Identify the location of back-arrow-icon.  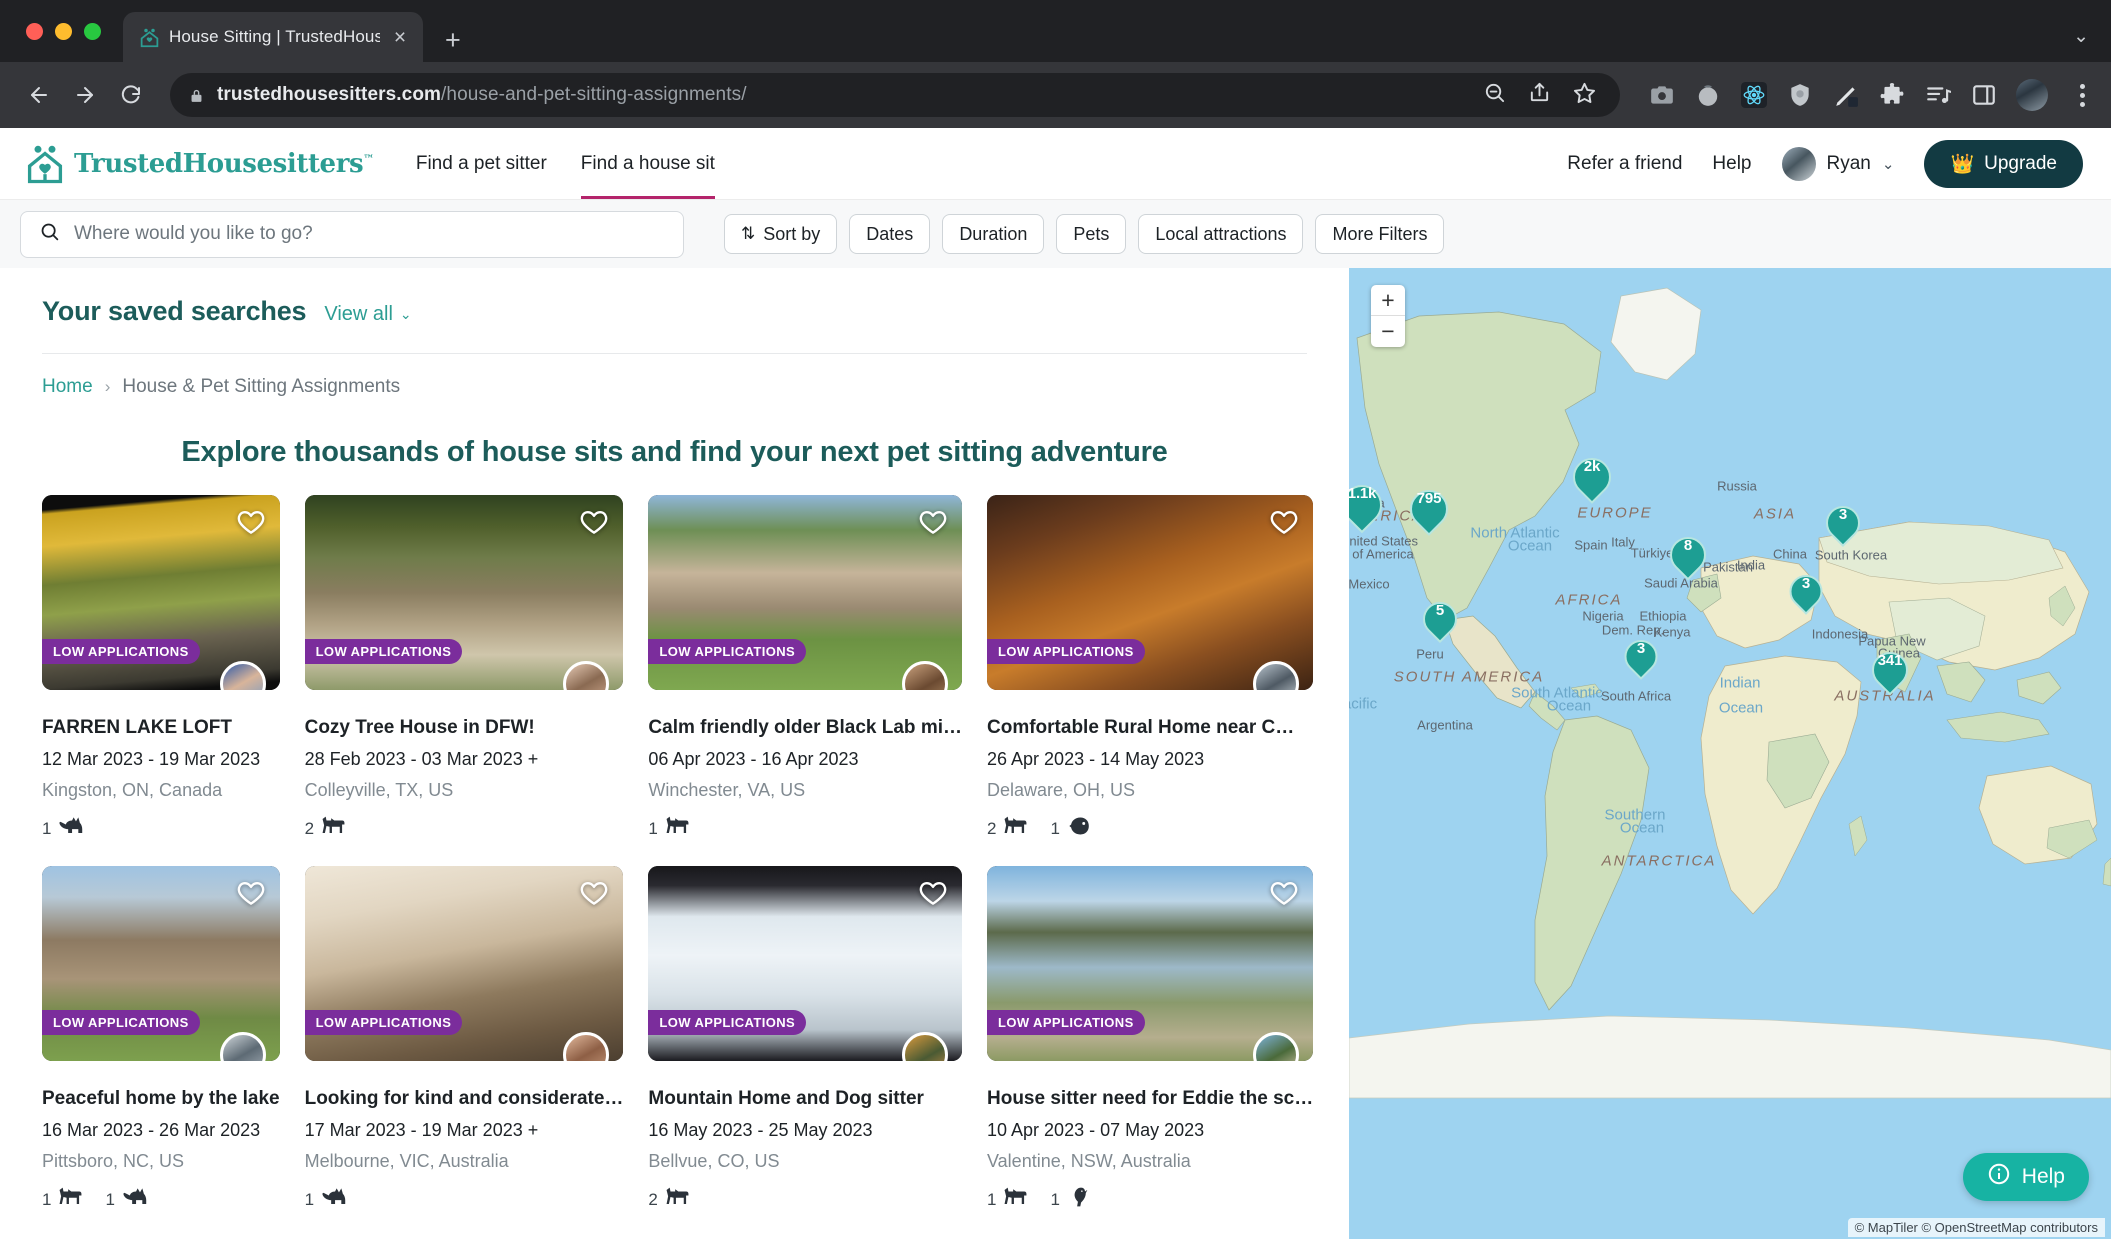
(39, 95).